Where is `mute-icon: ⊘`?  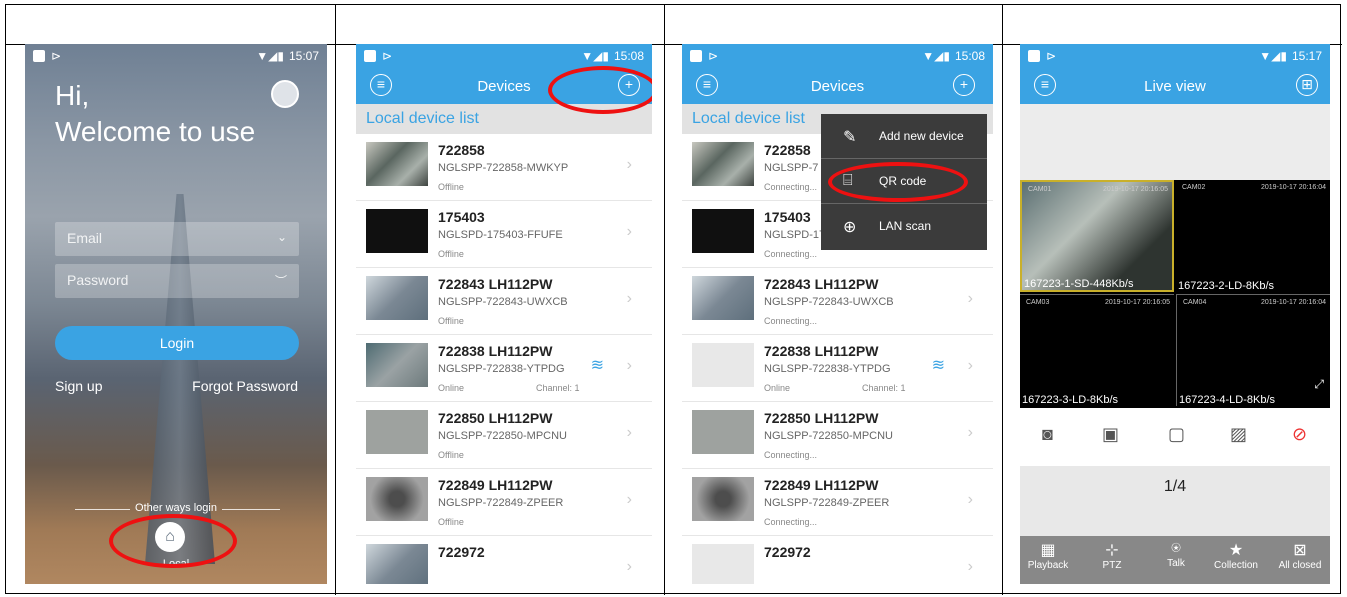 mute-icon: ⊘ is located at coordinates (1299, 434).